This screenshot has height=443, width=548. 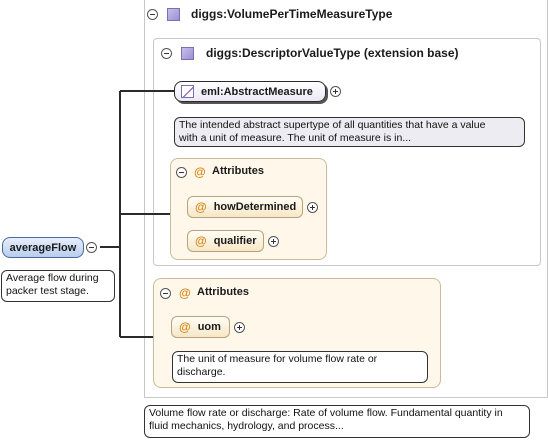 I want to click on root-connector, so click(x=110, y=247).